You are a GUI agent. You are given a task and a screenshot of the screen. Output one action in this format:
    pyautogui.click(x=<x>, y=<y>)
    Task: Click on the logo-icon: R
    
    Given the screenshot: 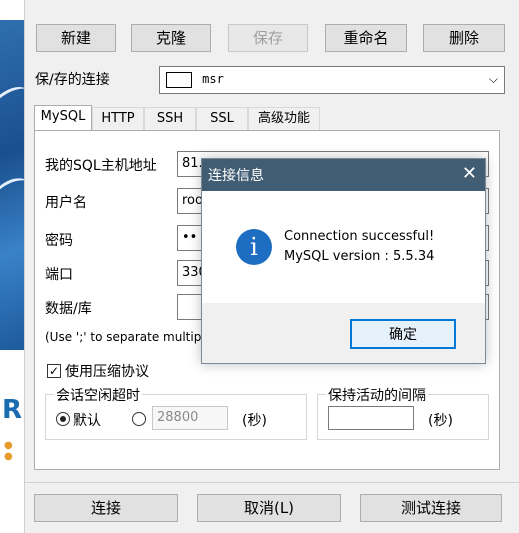 What is the action you would take?
    pyautogui.click(x=12, y=410)
    